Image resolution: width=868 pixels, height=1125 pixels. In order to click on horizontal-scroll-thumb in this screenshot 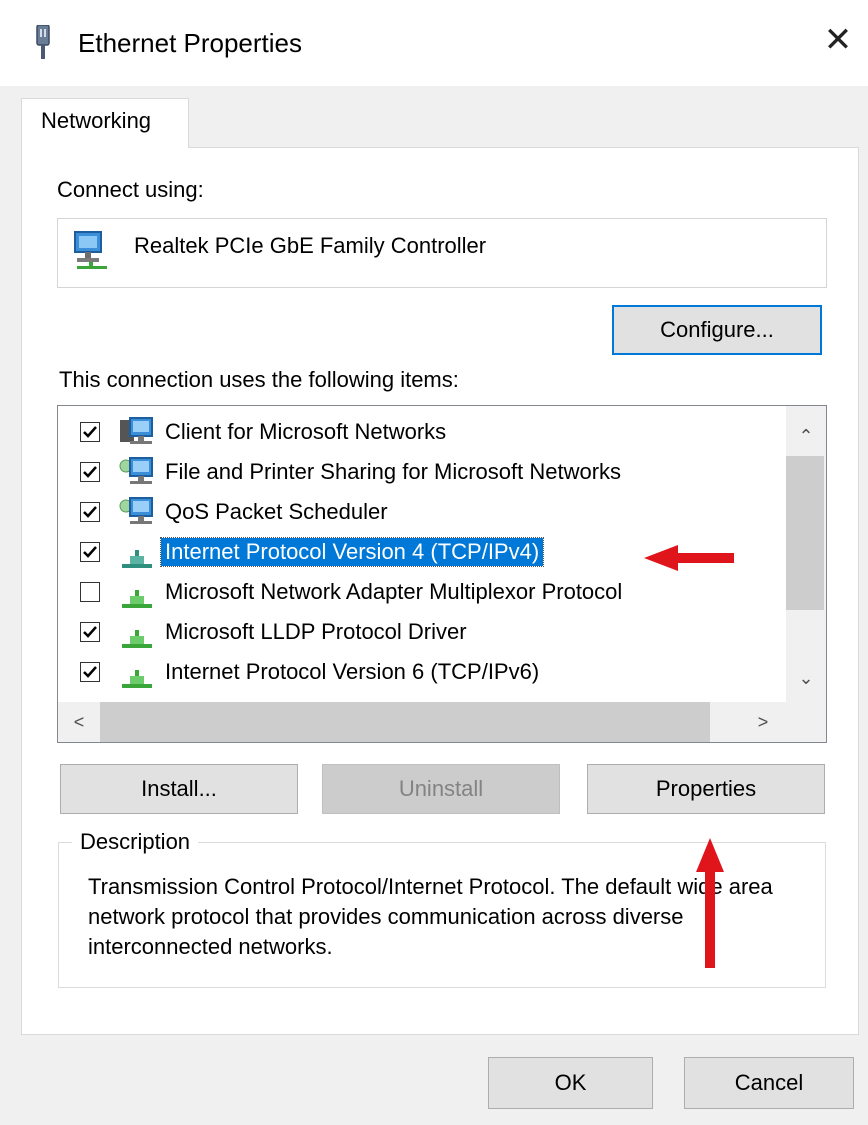, I will do `click(405, 722)`.